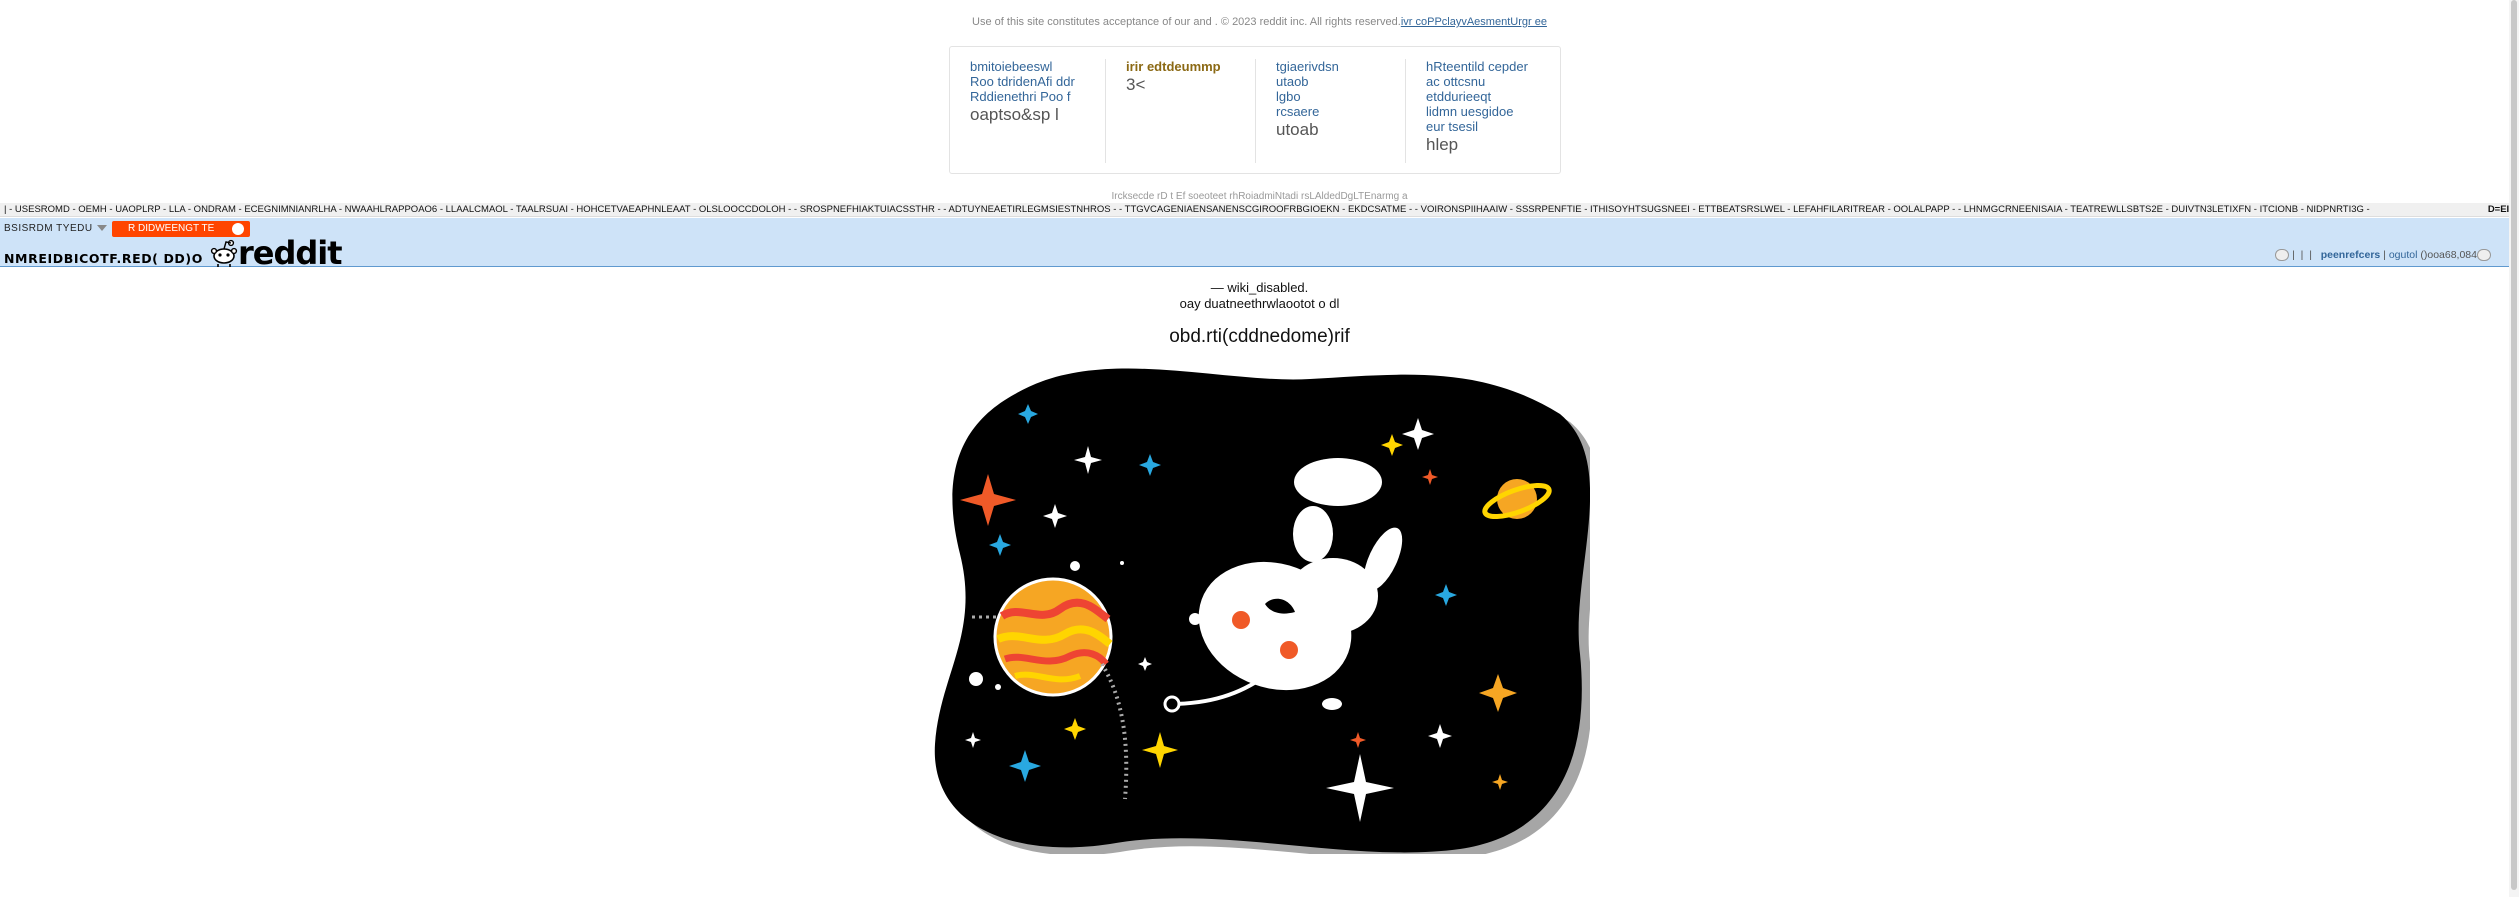 The image size is (2519, 897). What do you see at coordinates (1493, 144) in the screenshot?
I see `footer-heading: hlep` at bounding box center [1493, 144].